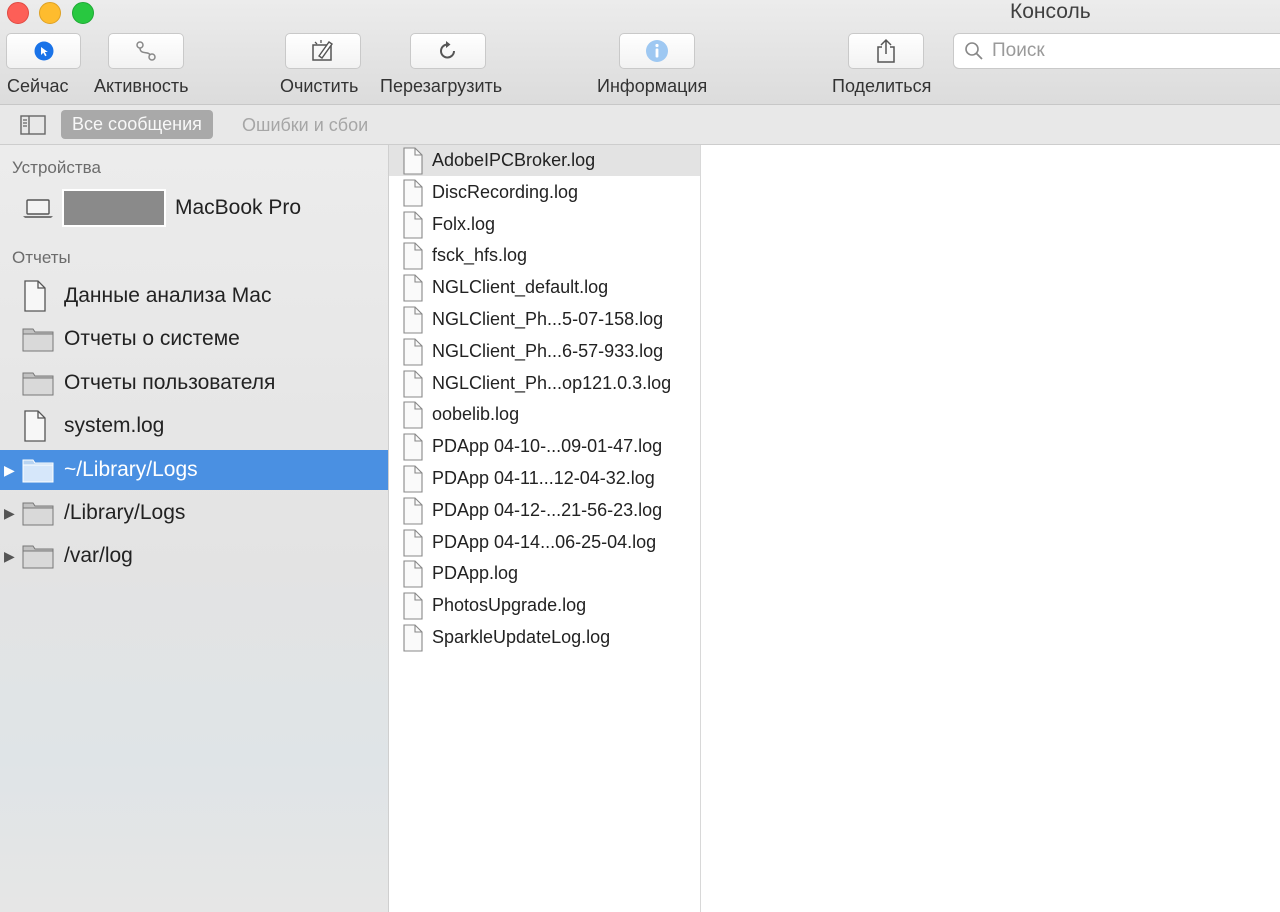 This screenshot has height=912, width=1280. I want to click on log-file-row: NGLClient_Ph...op121.0.3.log, so click(544, 383).